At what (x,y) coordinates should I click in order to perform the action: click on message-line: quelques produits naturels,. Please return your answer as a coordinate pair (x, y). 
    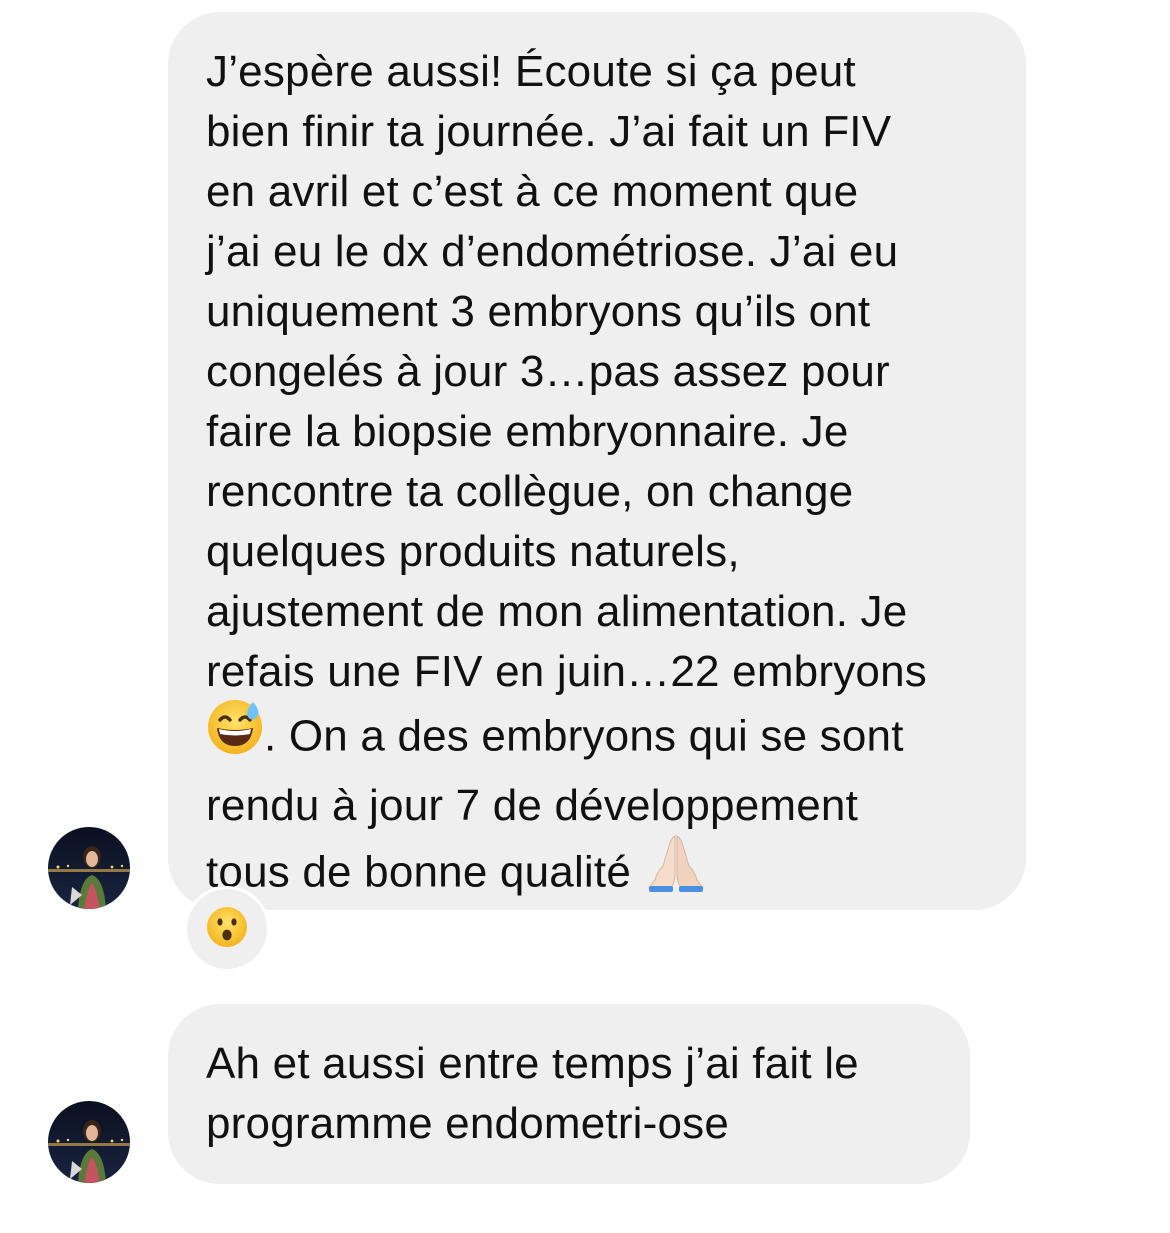
    Looking at the image, I should click on (473, 551).